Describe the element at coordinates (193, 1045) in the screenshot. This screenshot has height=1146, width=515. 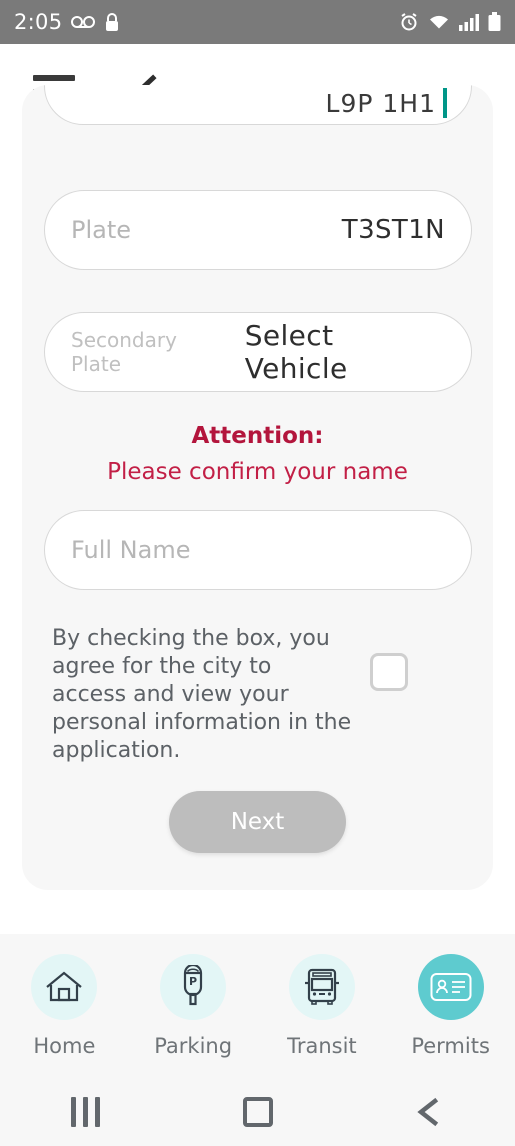
I see `tab-parking-label: Parking` at that location.